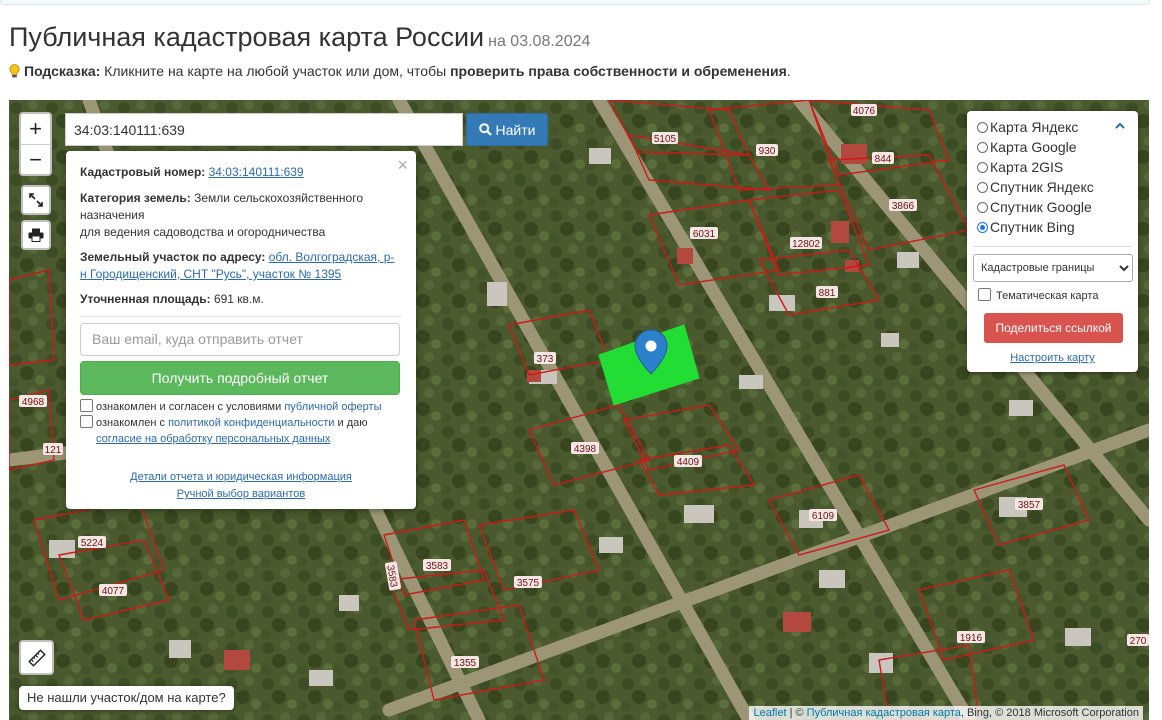  What do you see at coordinates (1042, 187) in the screenshot?
I see `layer-label: Спутник Яндекс` at bounding box center [1042, 187].